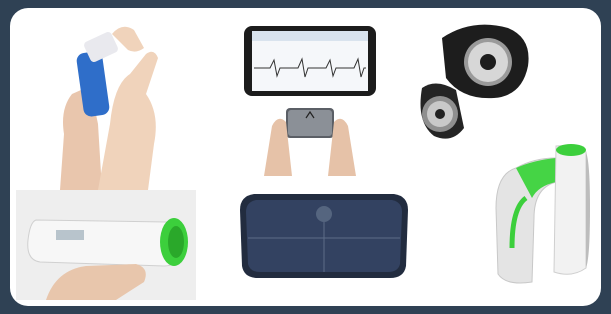 The height and width of the screenshot is (314, 611). I want to click on smart-thermometer-image, so click(106, 245).